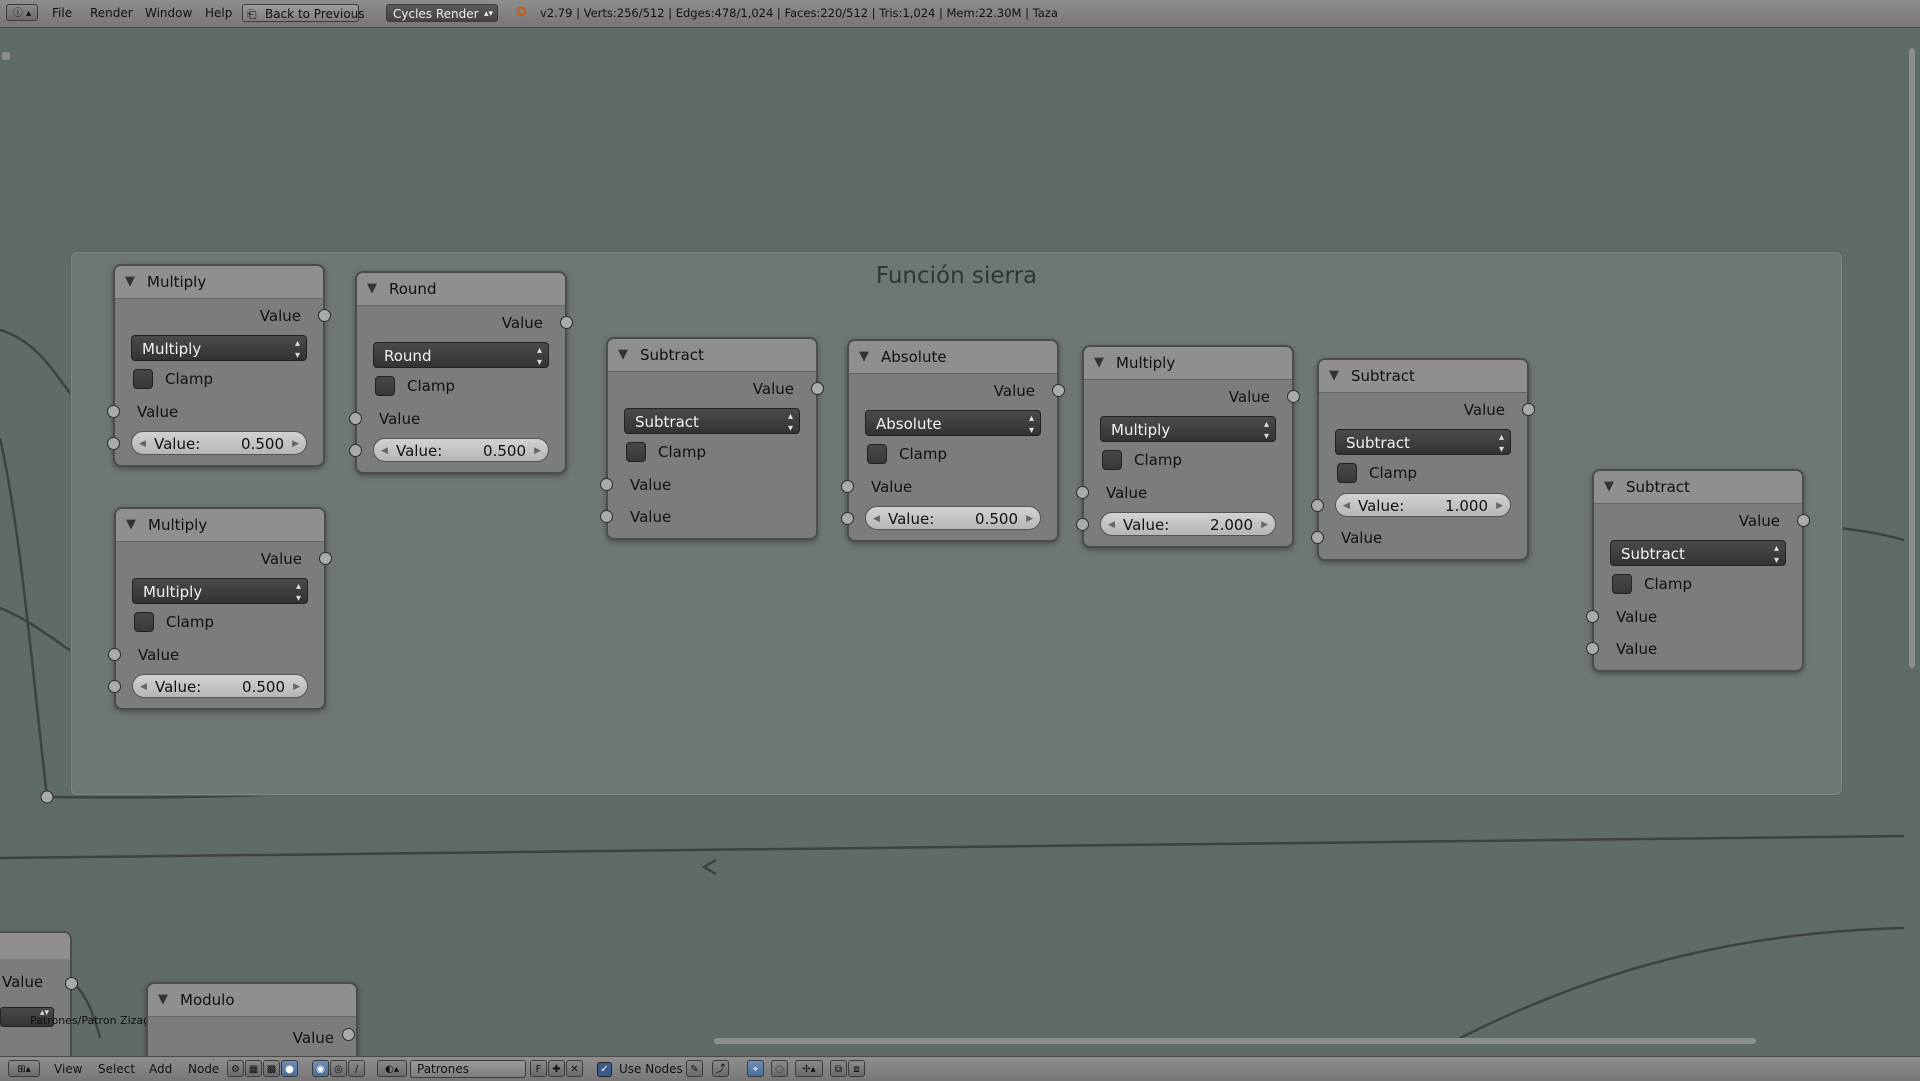  I want to click on menu-help: Help, so click(218, 13).